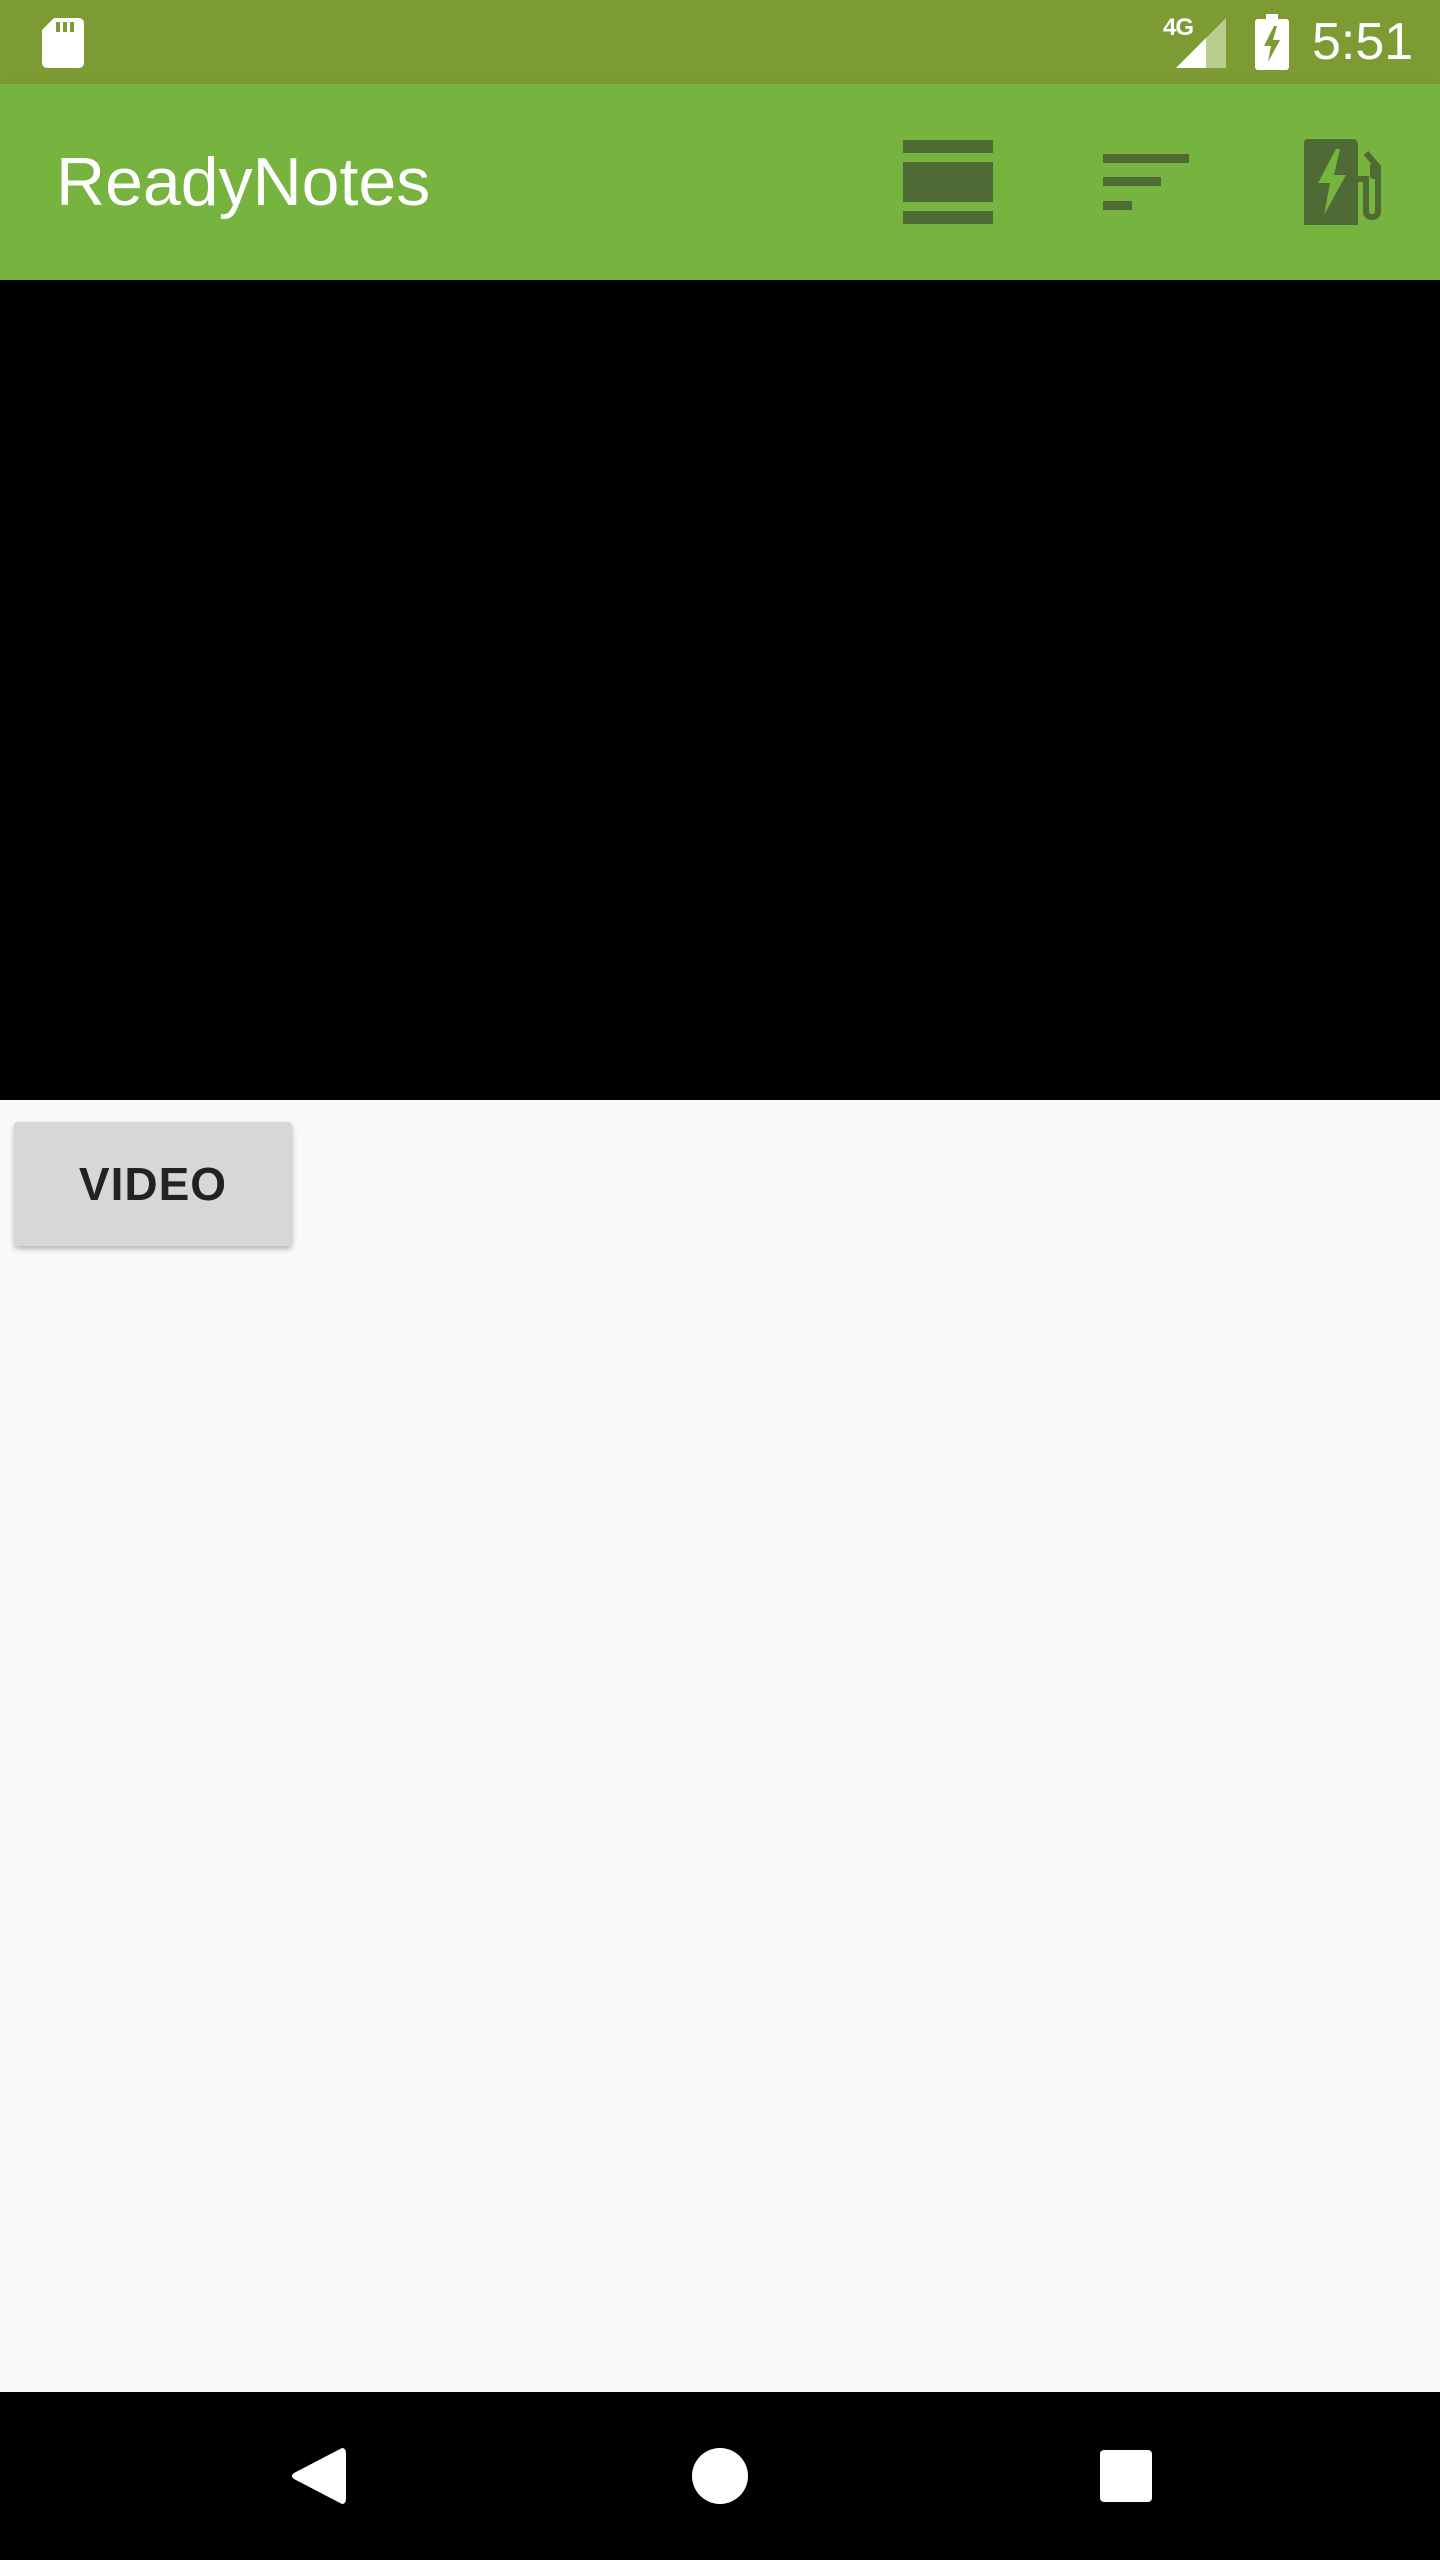  Describe the element at coordinates (1363, 42) in the screenshot. I see `status-clock: 5:51` at that location.